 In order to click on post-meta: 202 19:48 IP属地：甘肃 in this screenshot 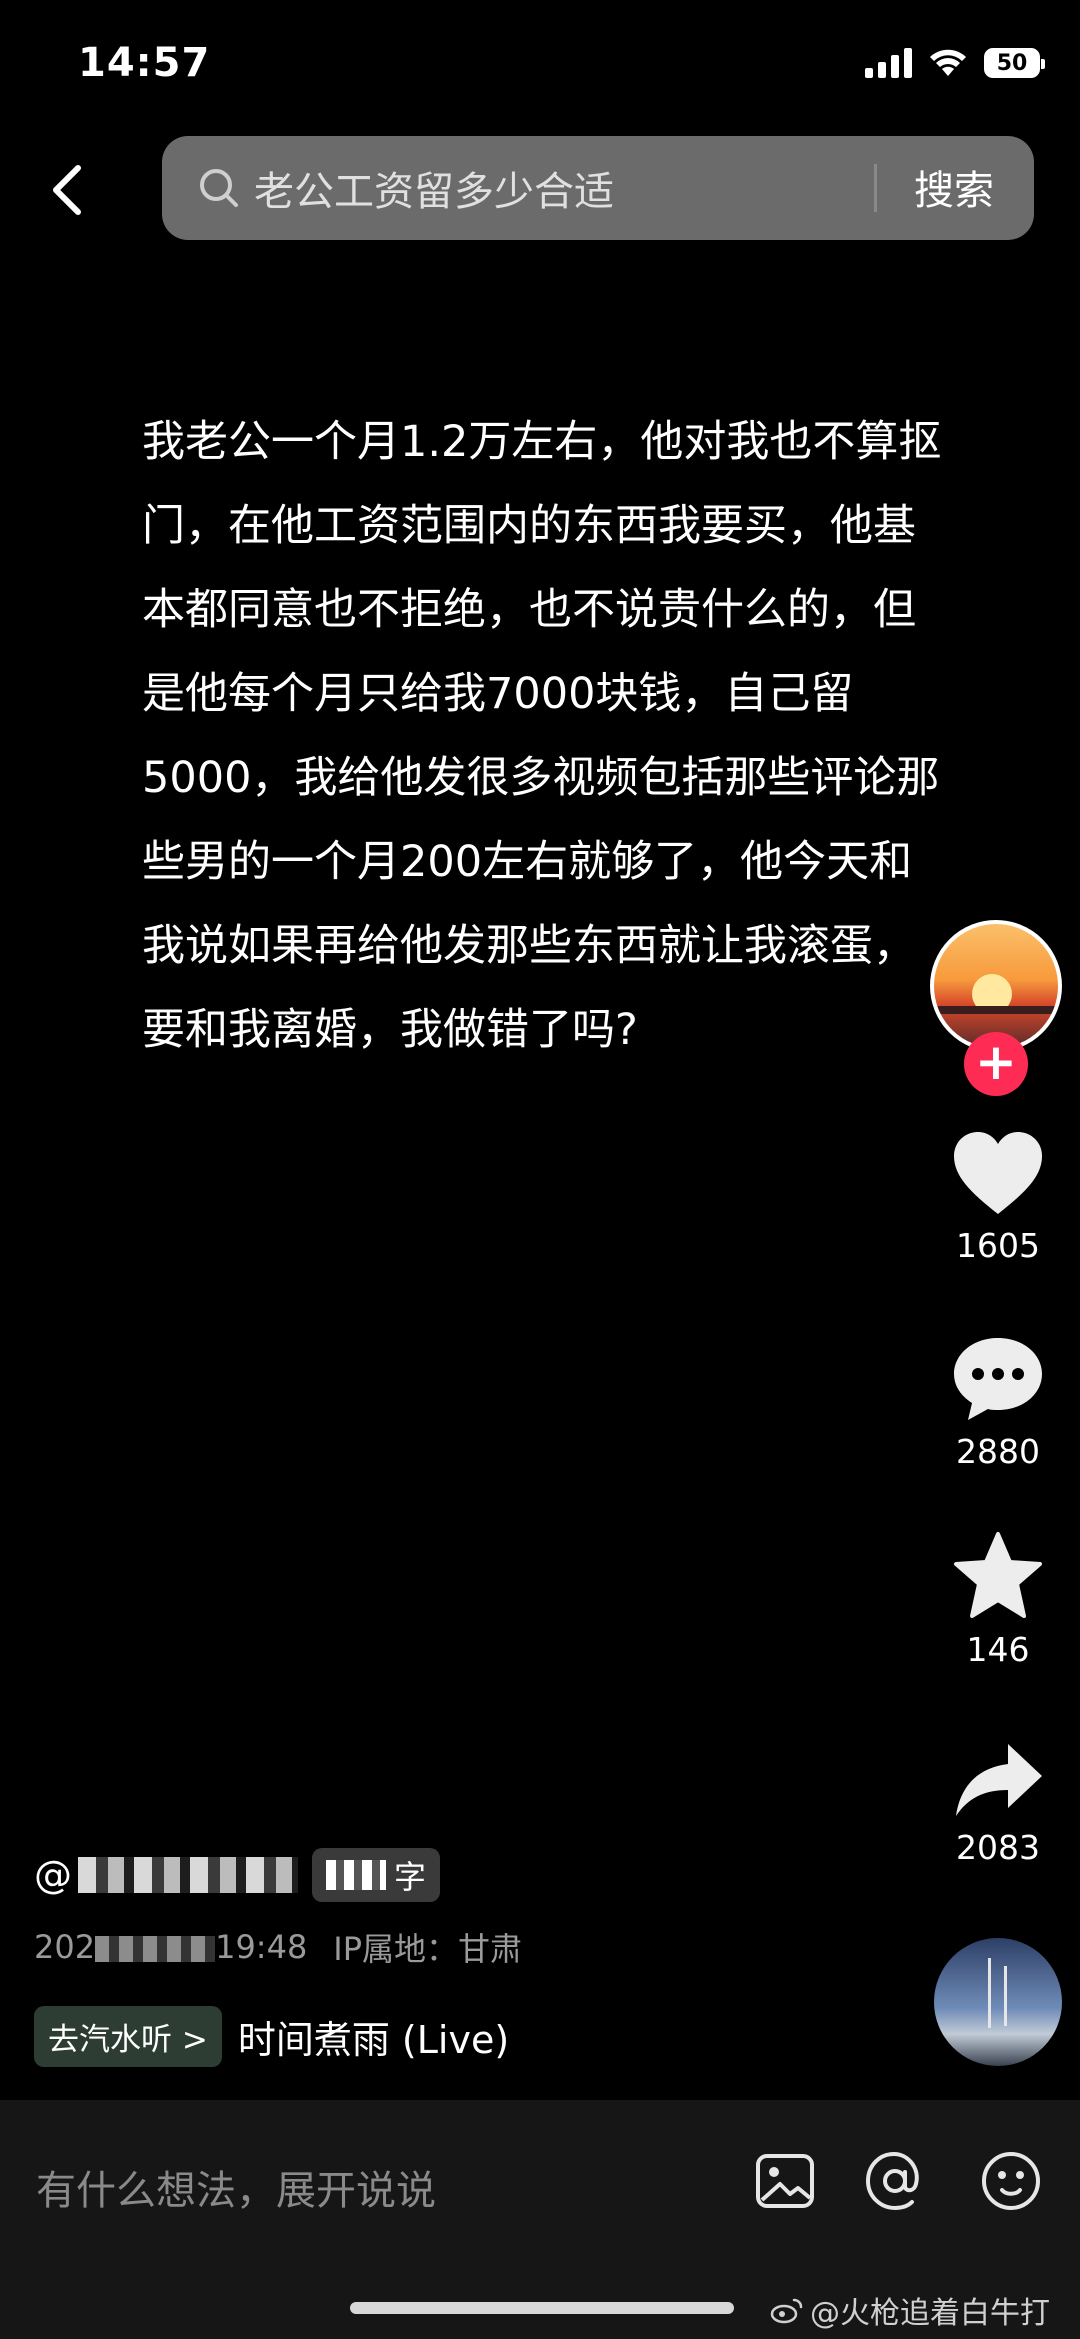, I will do `click(278, 1947)`.